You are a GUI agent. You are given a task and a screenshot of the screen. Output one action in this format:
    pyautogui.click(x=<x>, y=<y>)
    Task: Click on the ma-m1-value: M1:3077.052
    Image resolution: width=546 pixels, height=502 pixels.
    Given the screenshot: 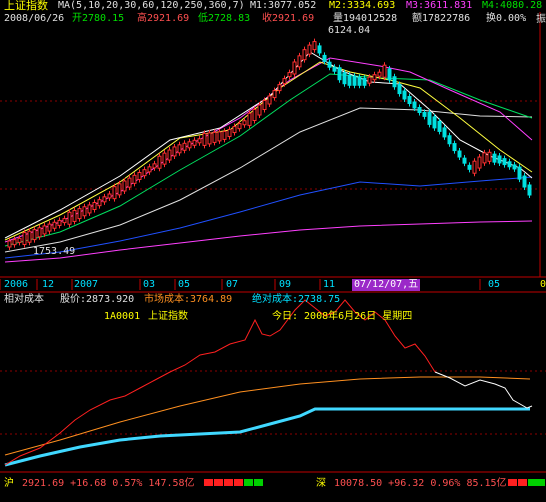 What is the action you would take?
    pyautogui.click(x=283, y=5)
    